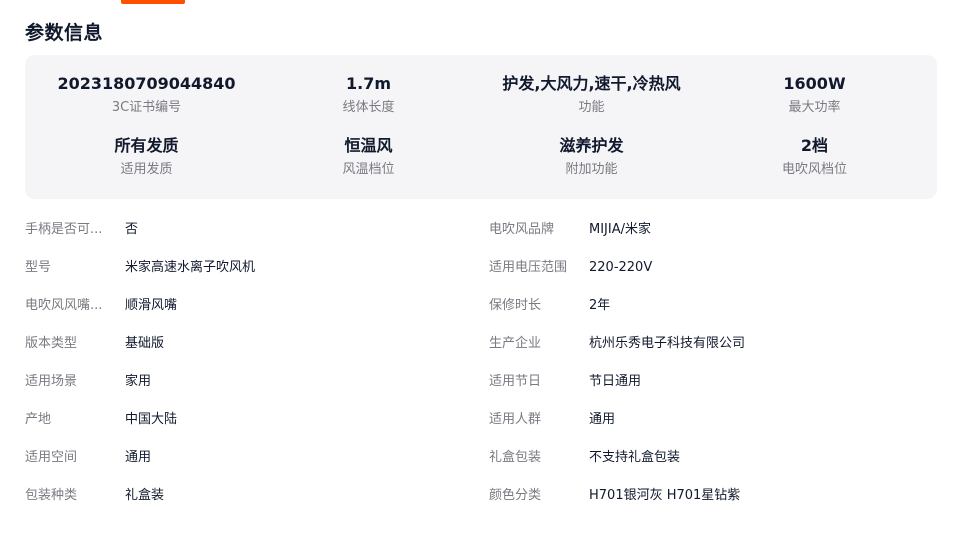 This screenshot has width=960, height=538. I want to click on spec-value: 不支持礼盒包装, so click(635, 457).